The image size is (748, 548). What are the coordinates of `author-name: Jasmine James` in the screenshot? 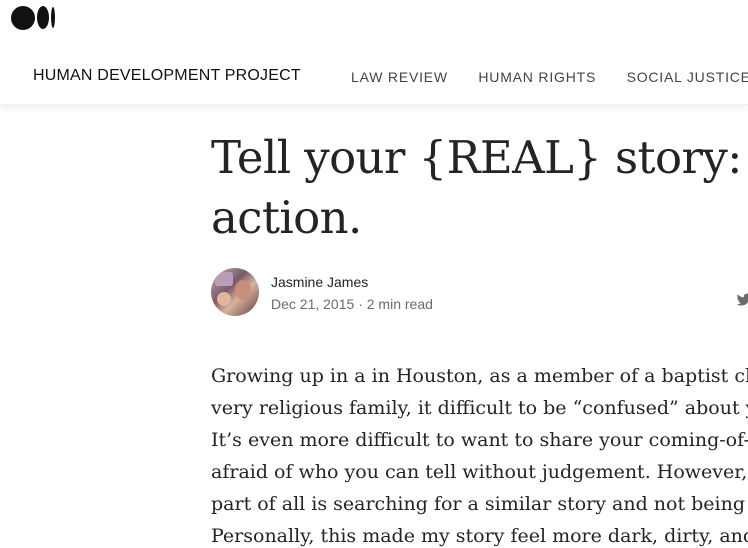 It's located at (319, 282).